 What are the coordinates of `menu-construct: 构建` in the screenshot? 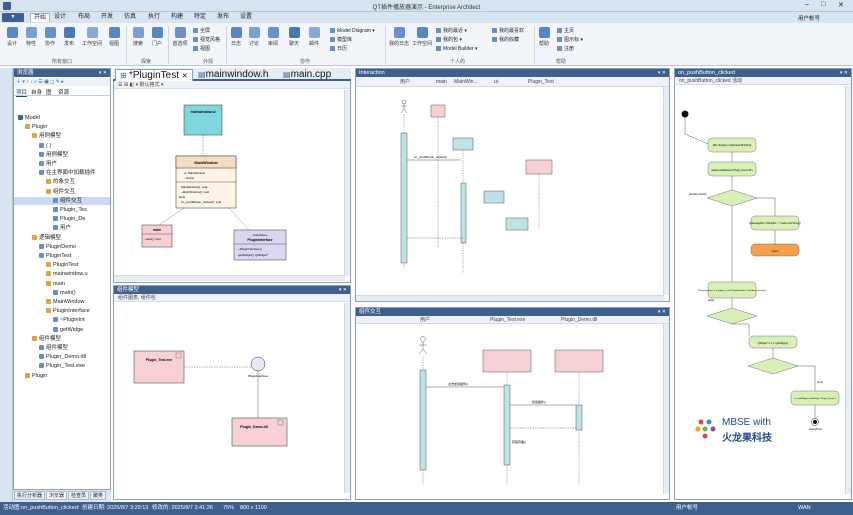 It's located at (177, 17).